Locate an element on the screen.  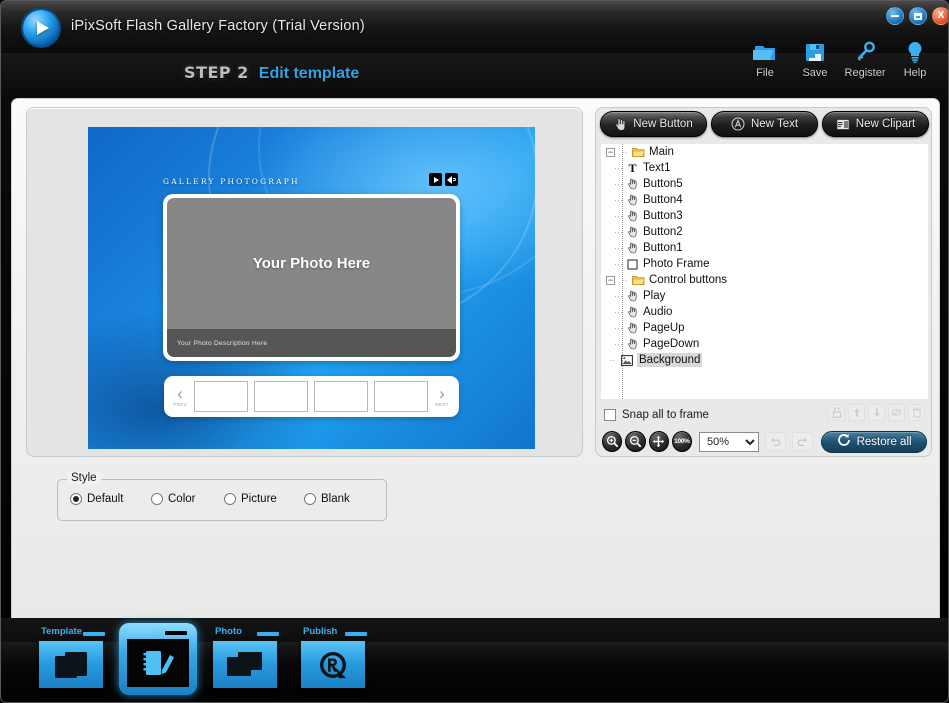
restore-all-button: Restore all is located at coordinates (874, 441).